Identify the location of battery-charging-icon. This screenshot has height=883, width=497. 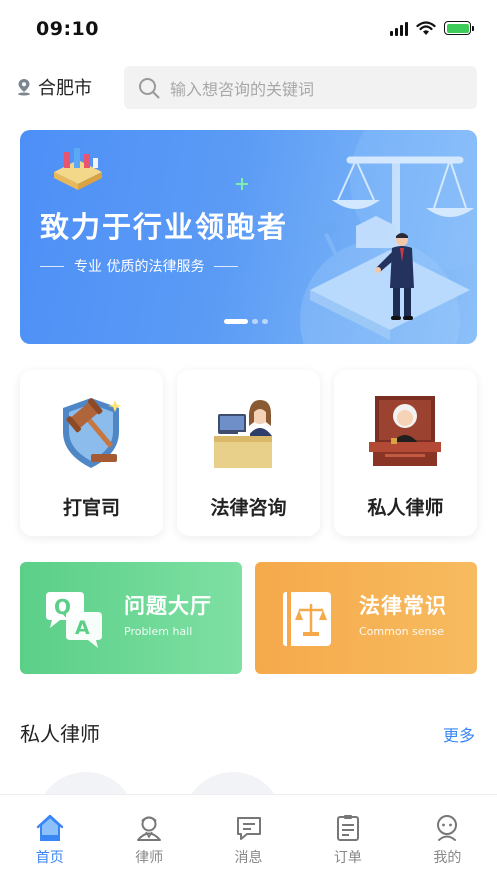
(459, 28).